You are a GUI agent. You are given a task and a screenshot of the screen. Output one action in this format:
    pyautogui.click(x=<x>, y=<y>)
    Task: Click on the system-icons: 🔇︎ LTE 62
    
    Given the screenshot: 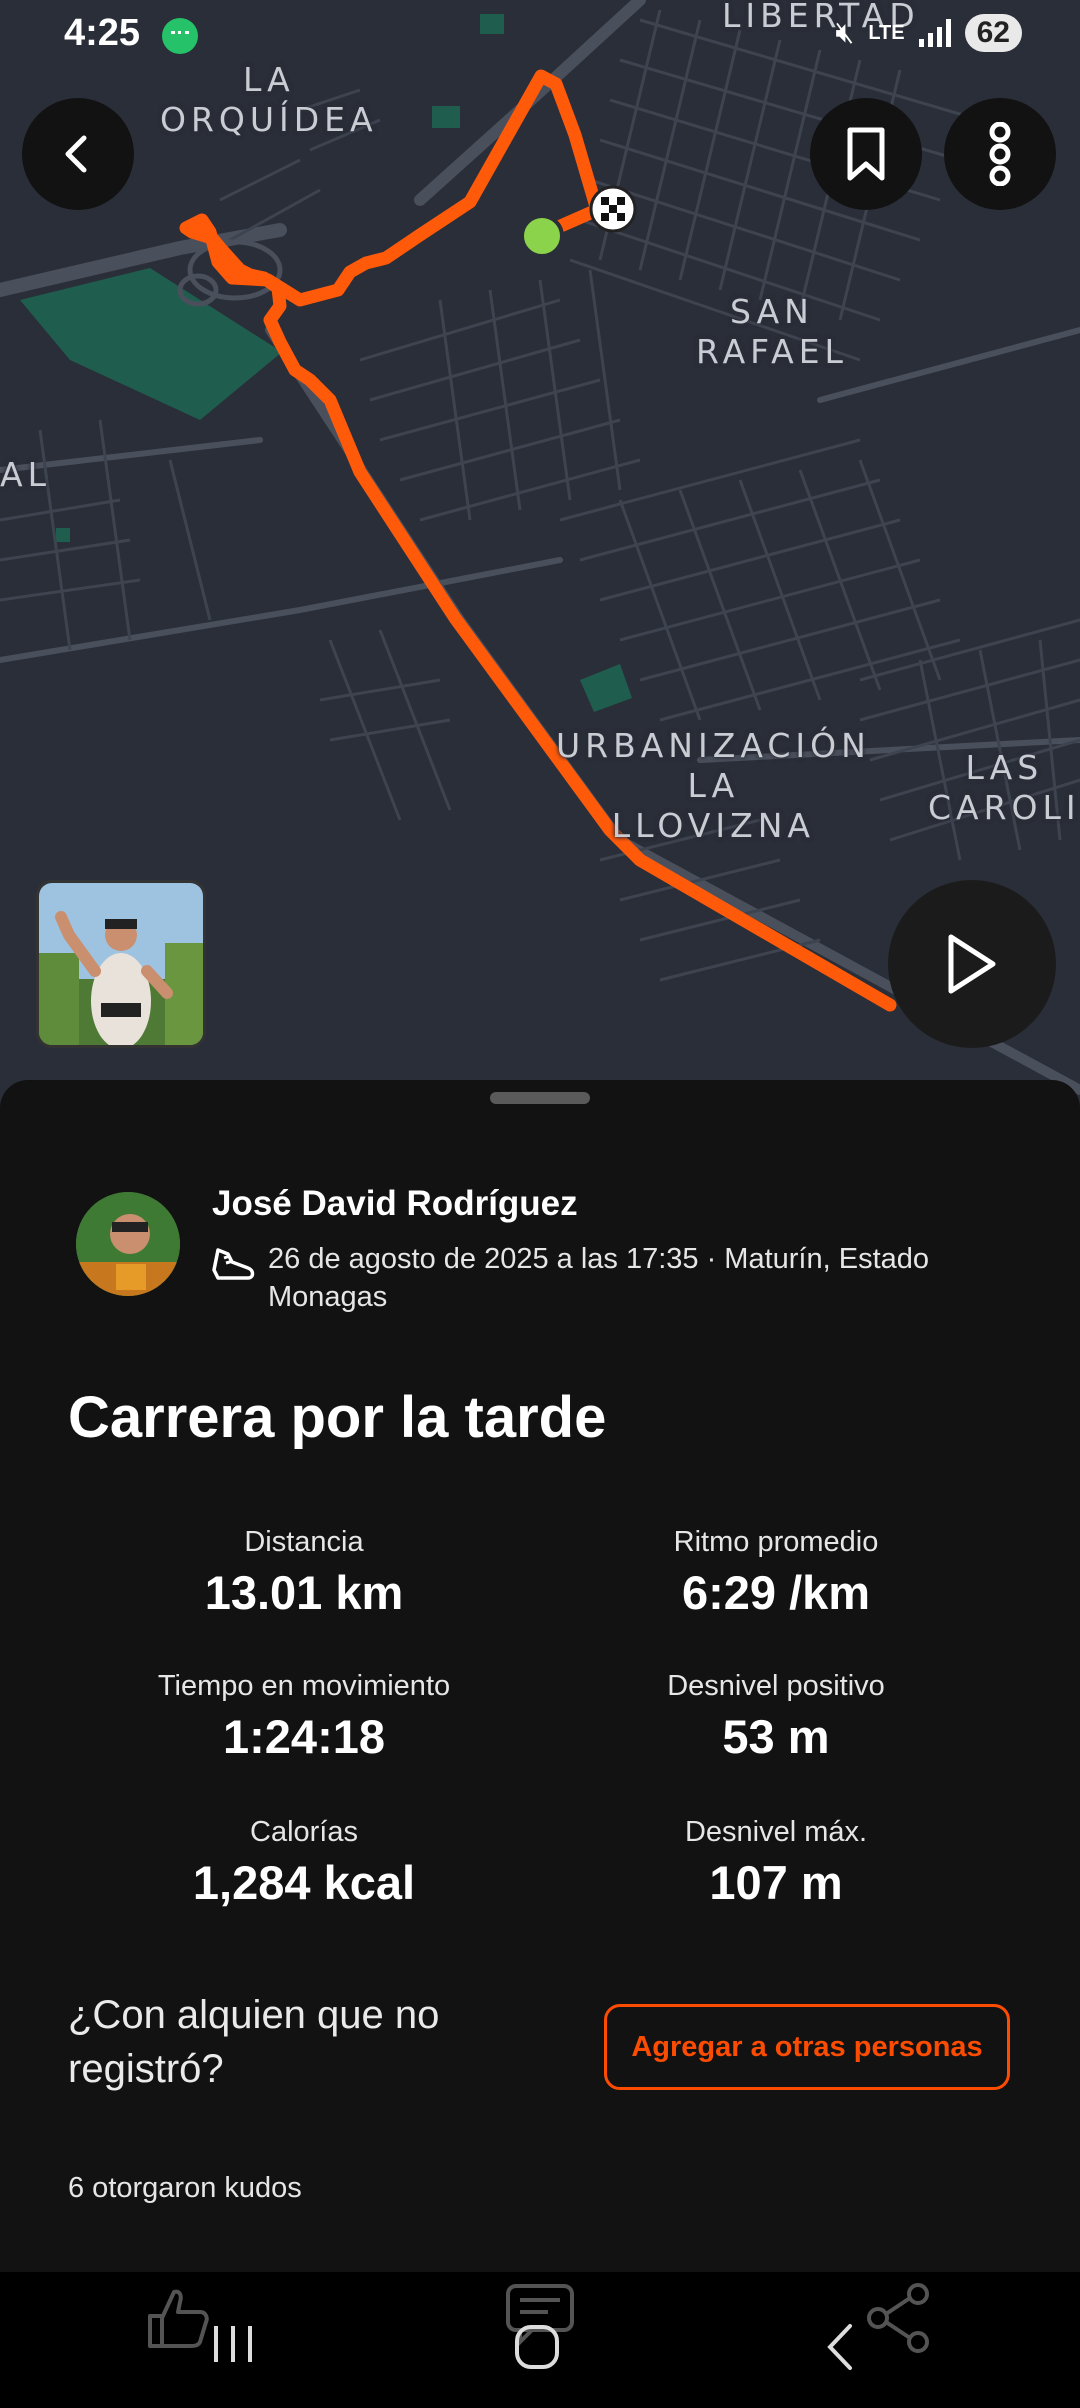 What is the action you would take?
    pyautogui.click(x=928, y=33)
    